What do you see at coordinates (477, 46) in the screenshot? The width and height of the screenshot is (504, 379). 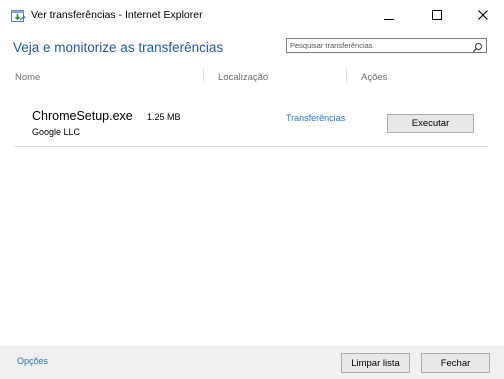 I see `search-icon` at bounding box center [477, 46].